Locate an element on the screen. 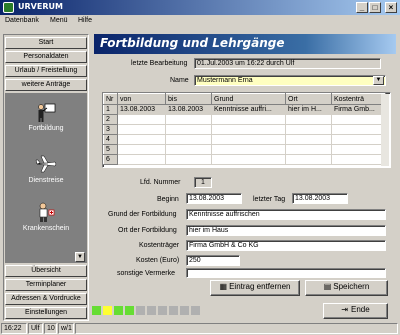 The image size is (400, 335). name-label: Name is located at coordinates (179, 80).